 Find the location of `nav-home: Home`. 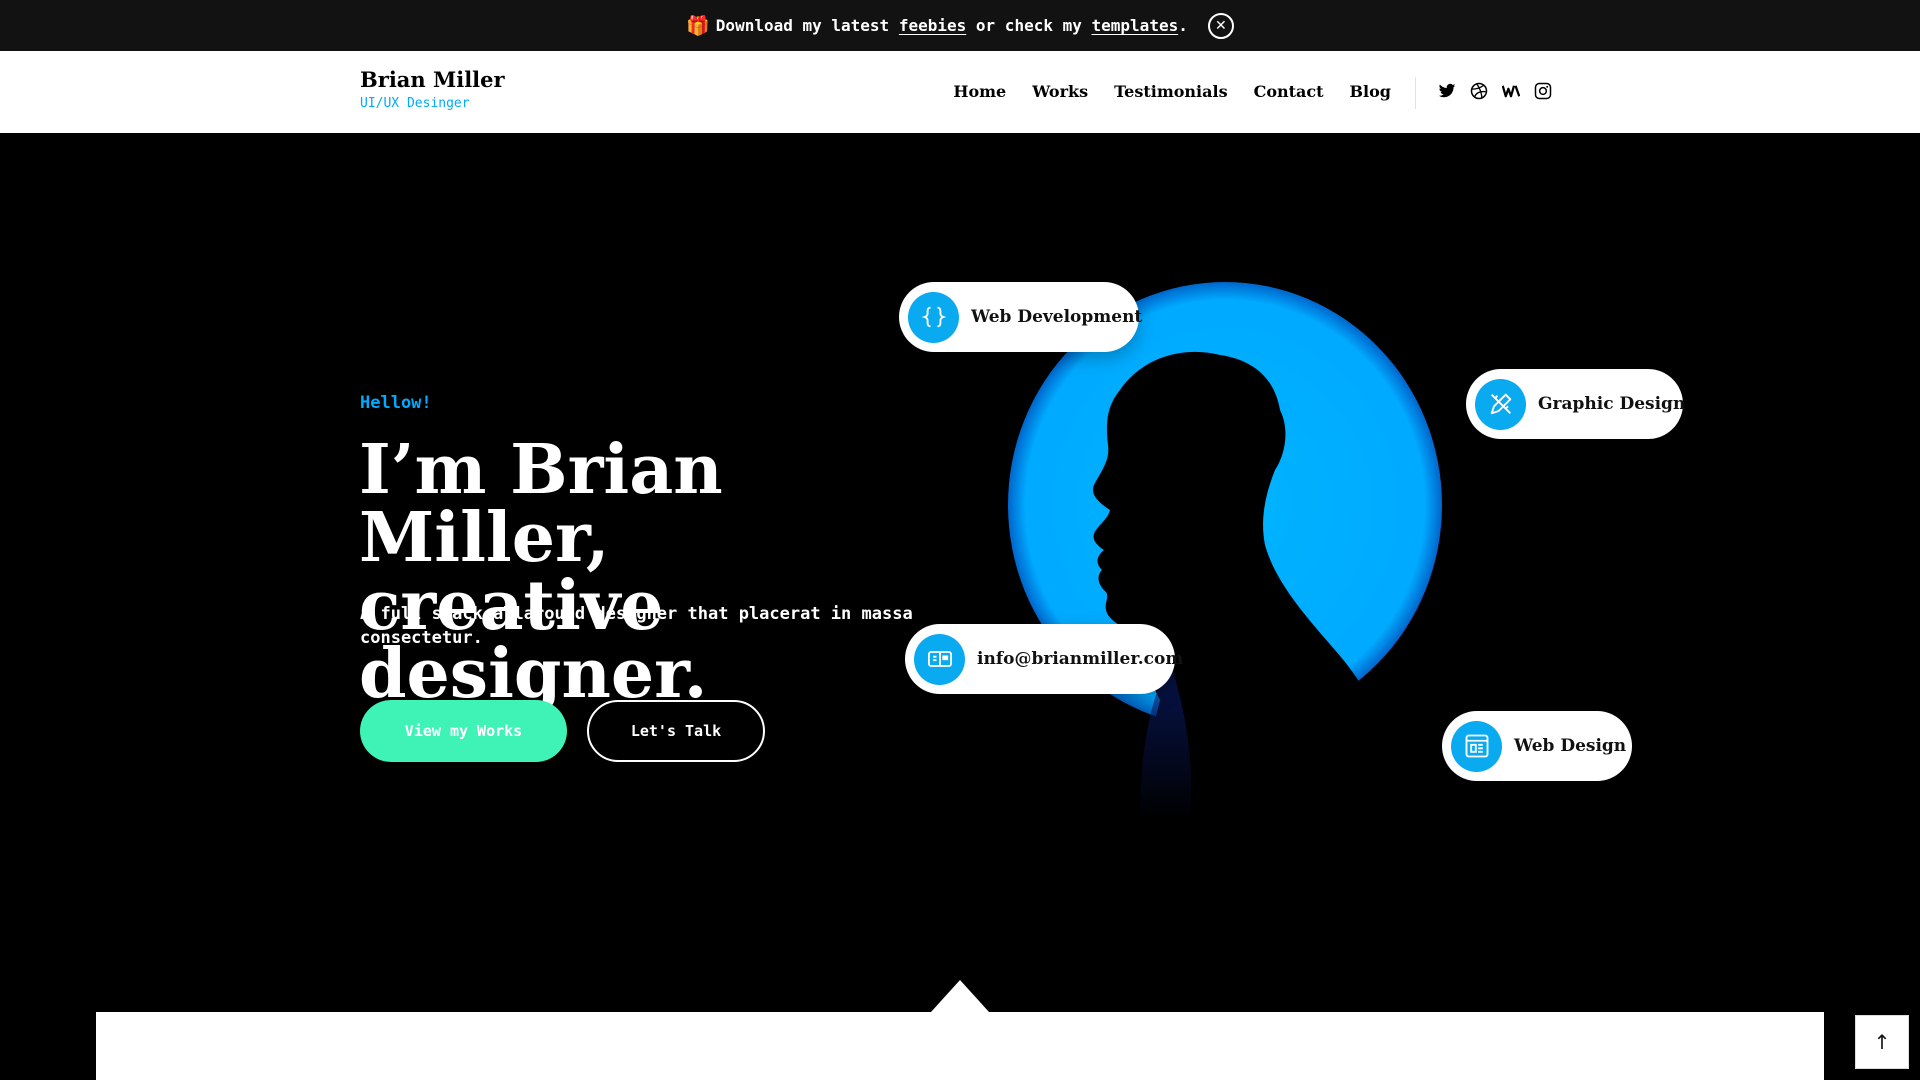

nav-home: Home is located at coordinates (979, 91).